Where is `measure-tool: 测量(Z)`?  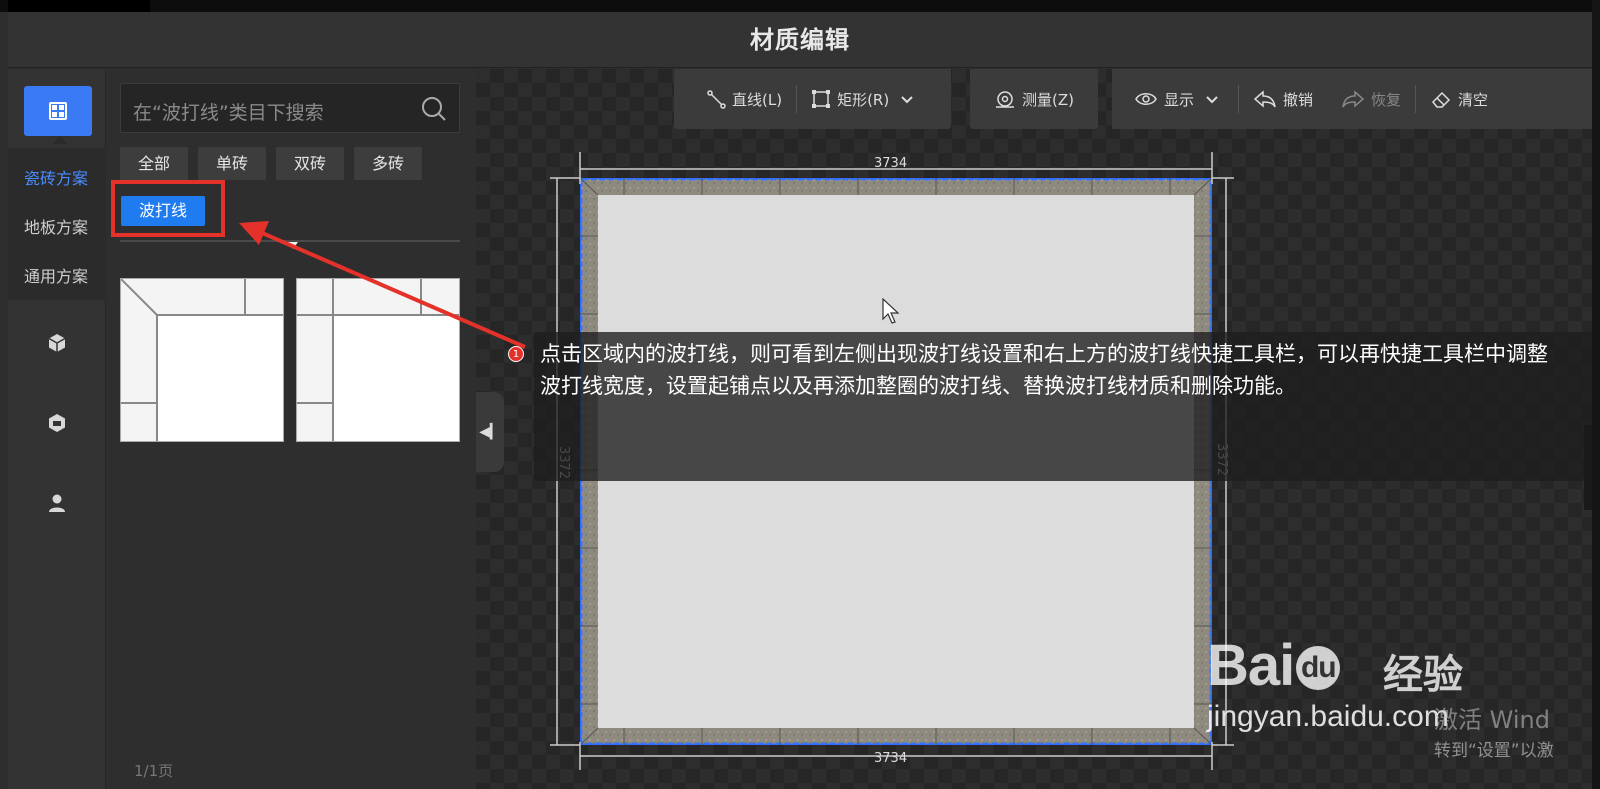
measure-tool: 测量(Z) is located at coordinates (1034, 99).